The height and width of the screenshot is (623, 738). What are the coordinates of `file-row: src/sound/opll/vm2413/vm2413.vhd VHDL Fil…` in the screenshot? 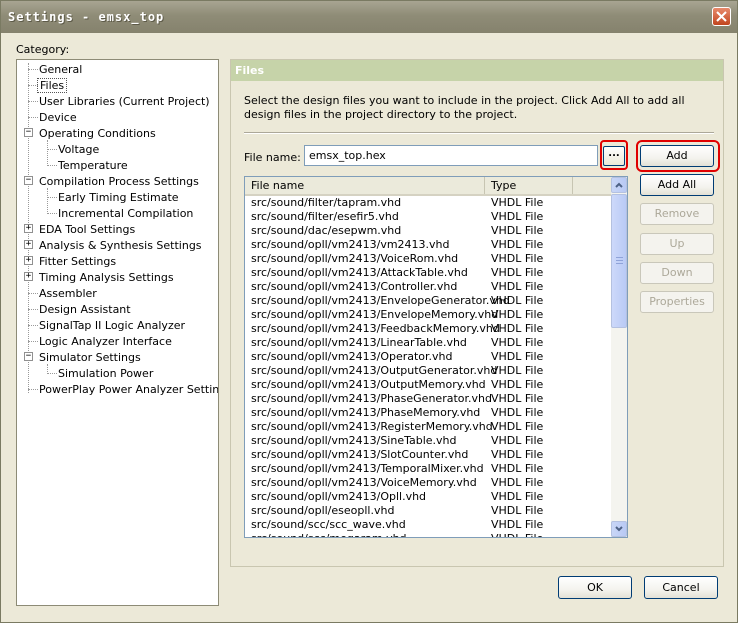 It's located at (428, 245).